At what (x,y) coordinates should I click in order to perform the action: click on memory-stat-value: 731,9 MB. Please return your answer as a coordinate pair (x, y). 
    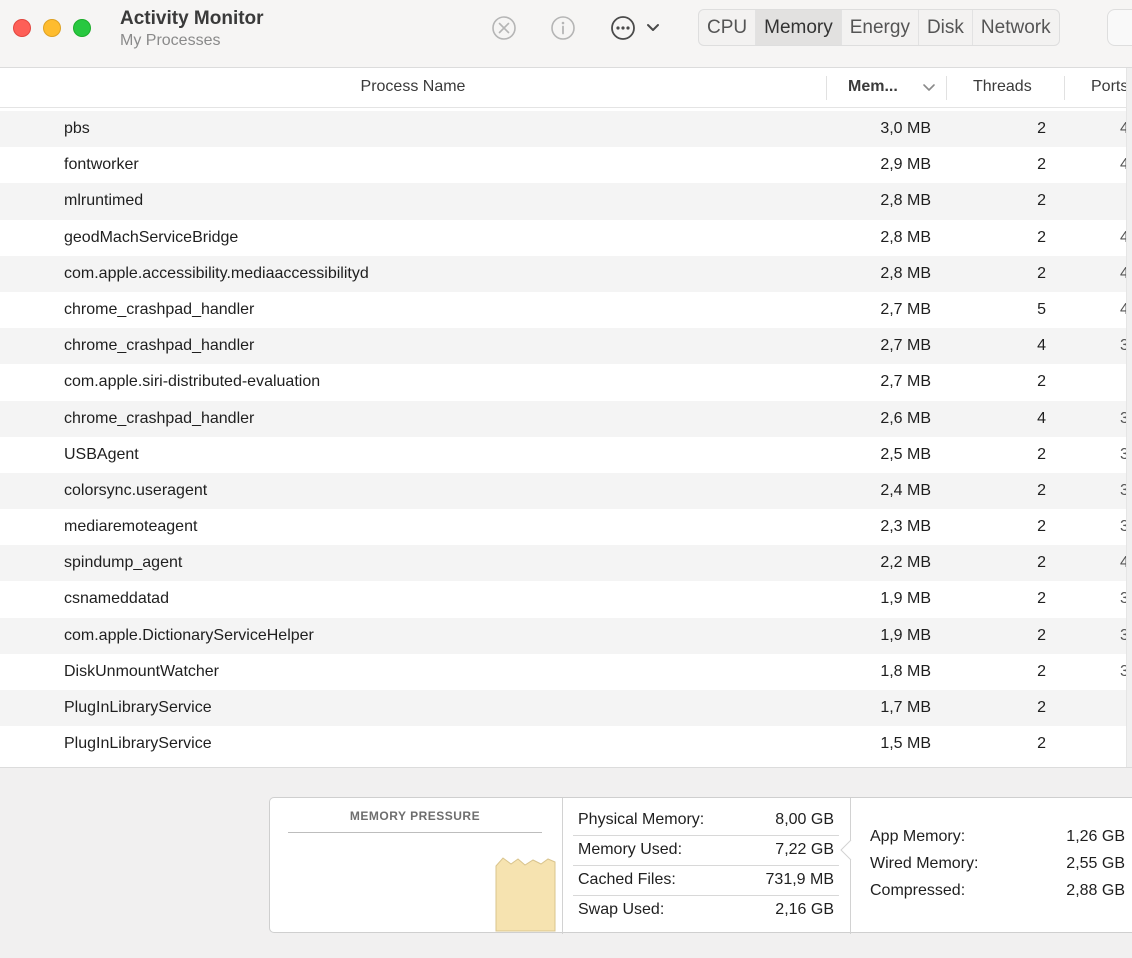
    Looking at the image, I should click on (799, 879).